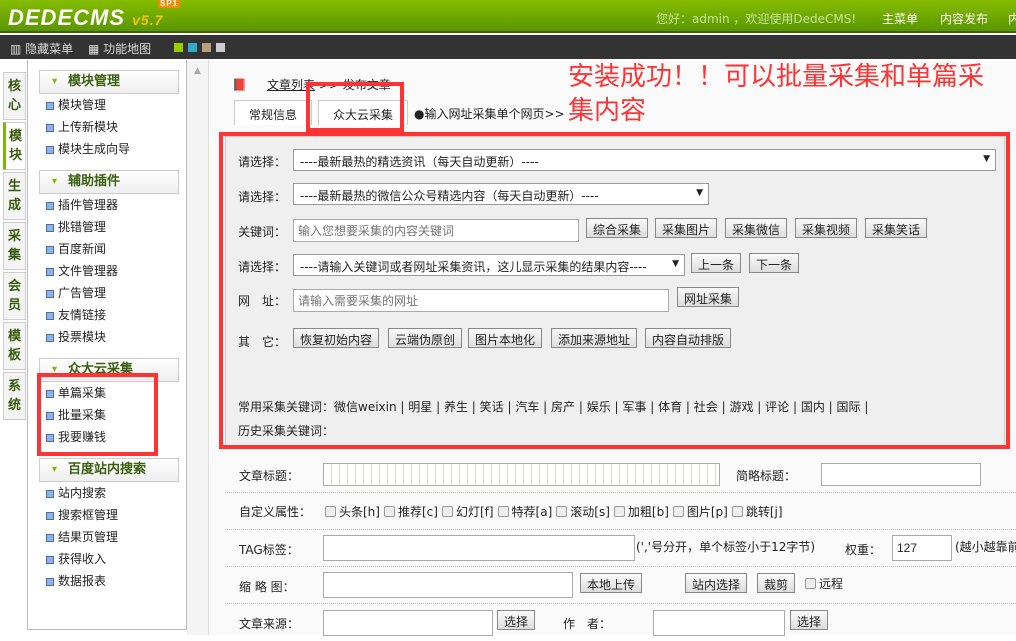 This screenshot has width=1016, height=641. I want to click on weight-hint: (越小越靠前, so click(985, 547).